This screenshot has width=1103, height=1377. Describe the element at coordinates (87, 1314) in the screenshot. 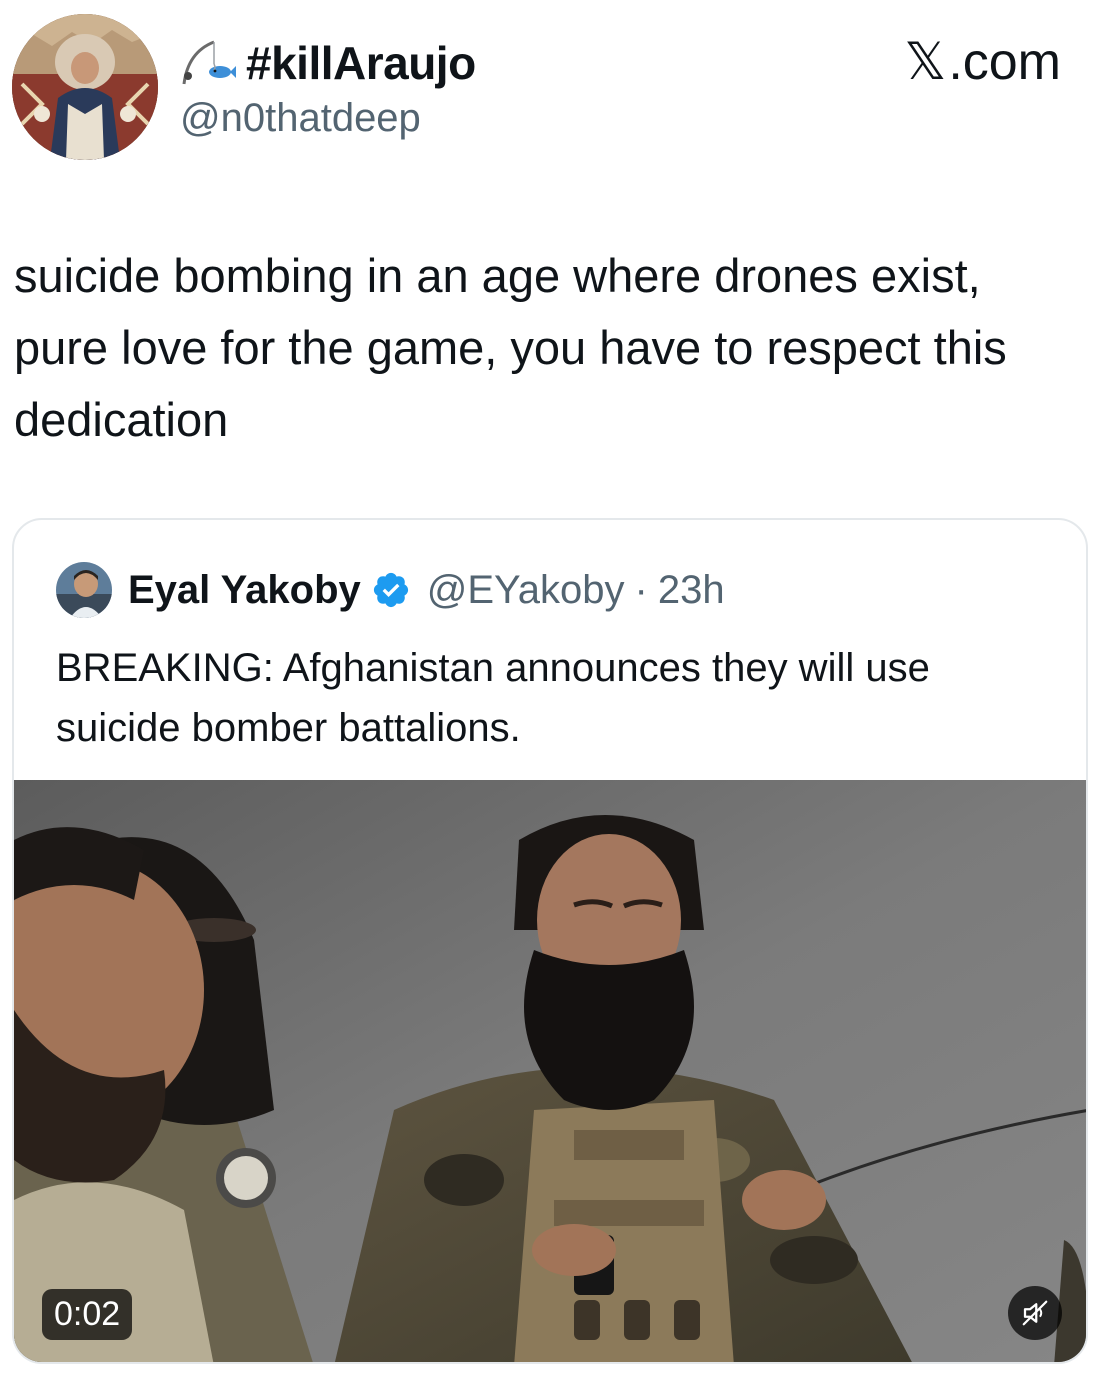

I see `video-duration: 0:02` at that location.